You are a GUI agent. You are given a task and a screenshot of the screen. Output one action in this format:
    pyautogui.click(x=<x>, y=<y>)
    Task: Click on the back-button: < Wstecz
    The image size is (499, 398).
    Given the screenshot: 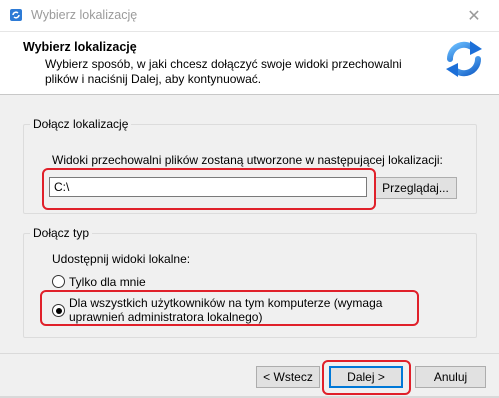 What is the action you would take?
    pyautogui.click(x=288, y=377)
    